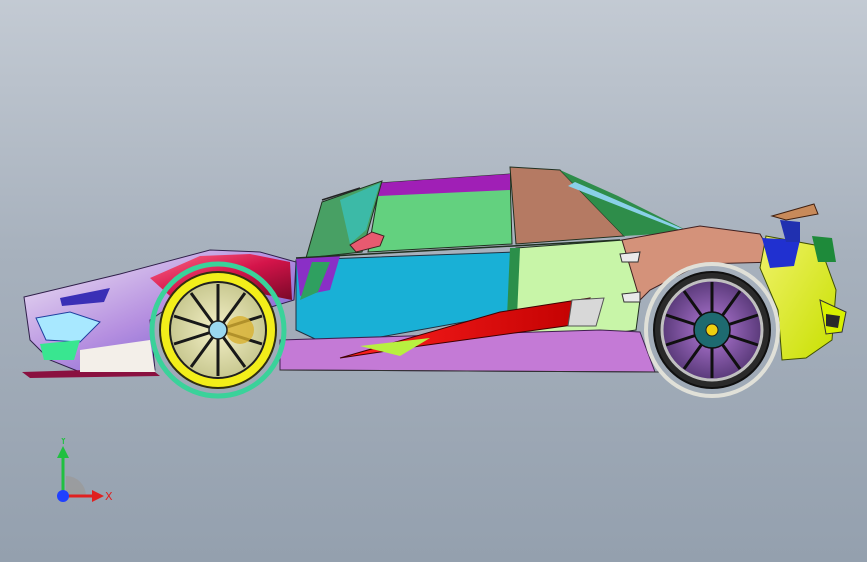 This screenshot has width=867, height=562. Describe the element at coordinates (98, 496) in the screenshot. I see `x-axis-arrow` at that location.